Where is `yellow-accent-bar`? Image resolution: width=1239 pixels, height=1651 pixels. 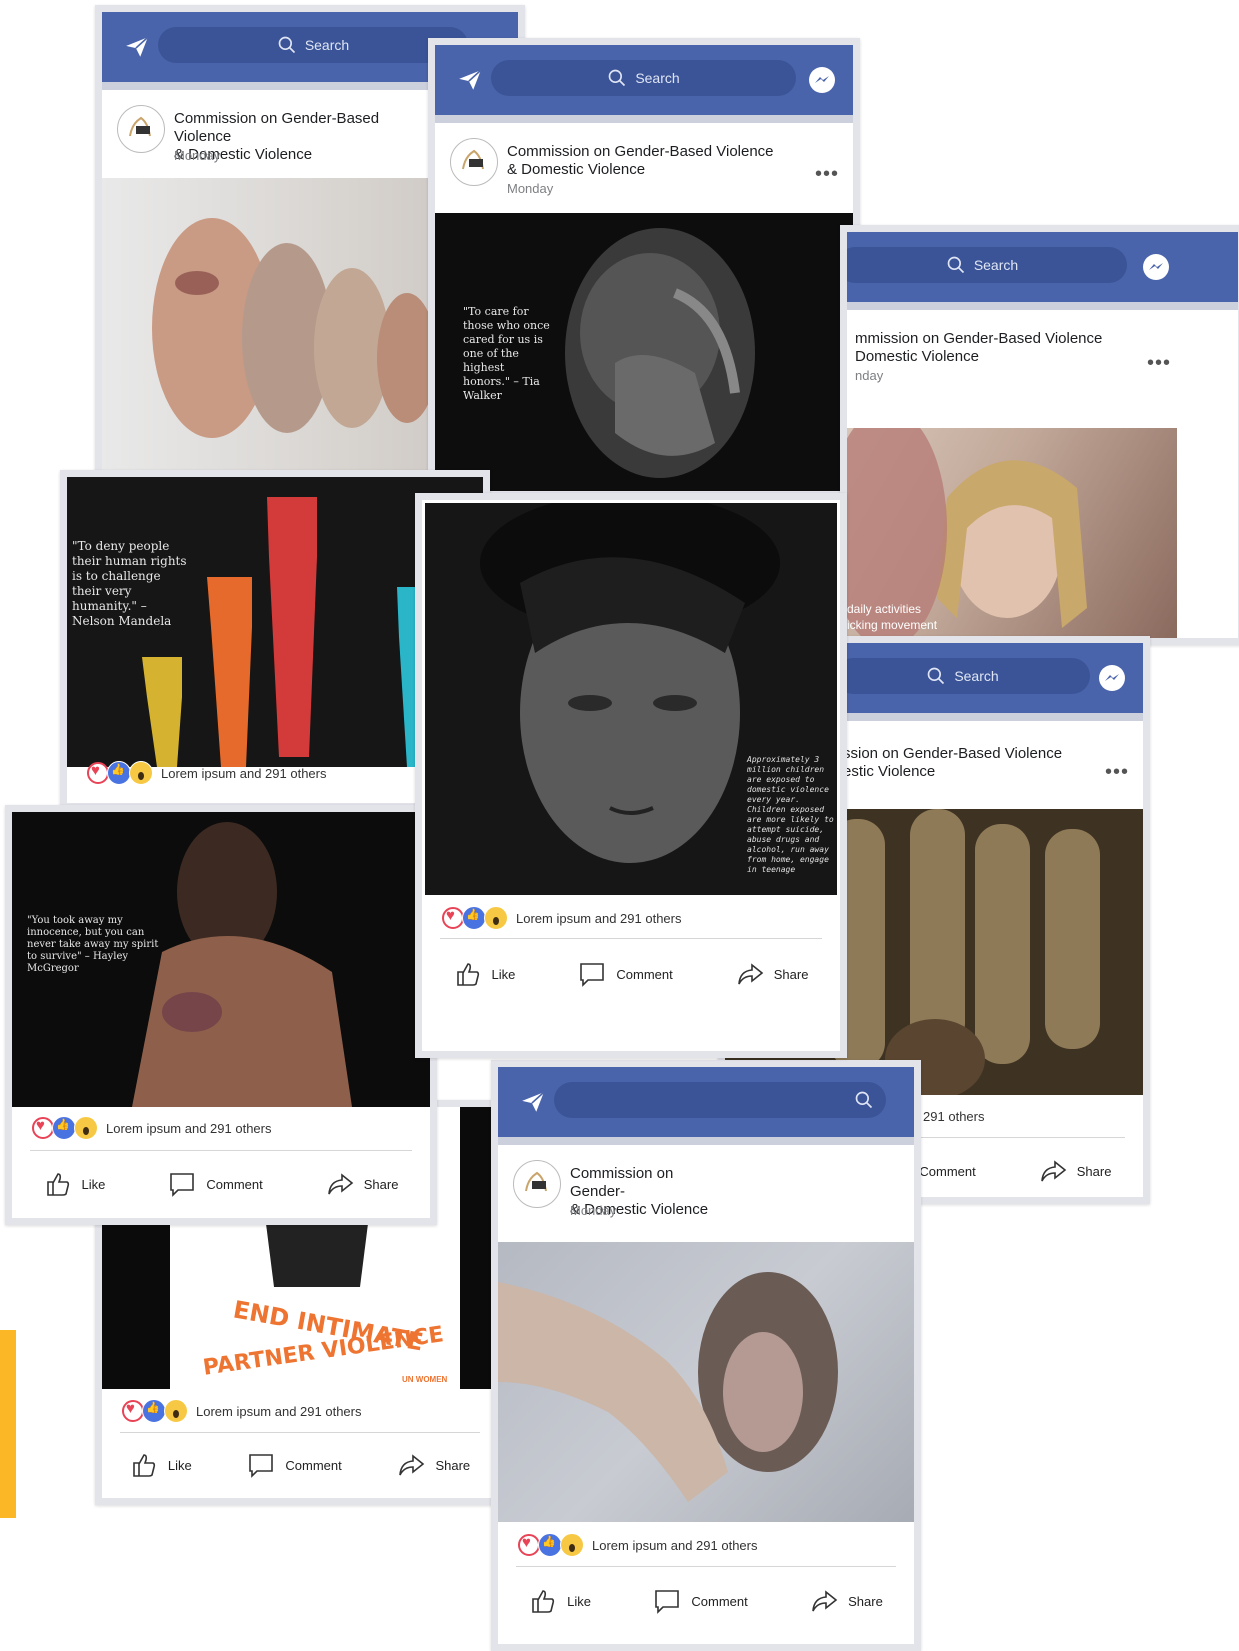 yellow-accent-bar is located at coordinates (8, 1424).